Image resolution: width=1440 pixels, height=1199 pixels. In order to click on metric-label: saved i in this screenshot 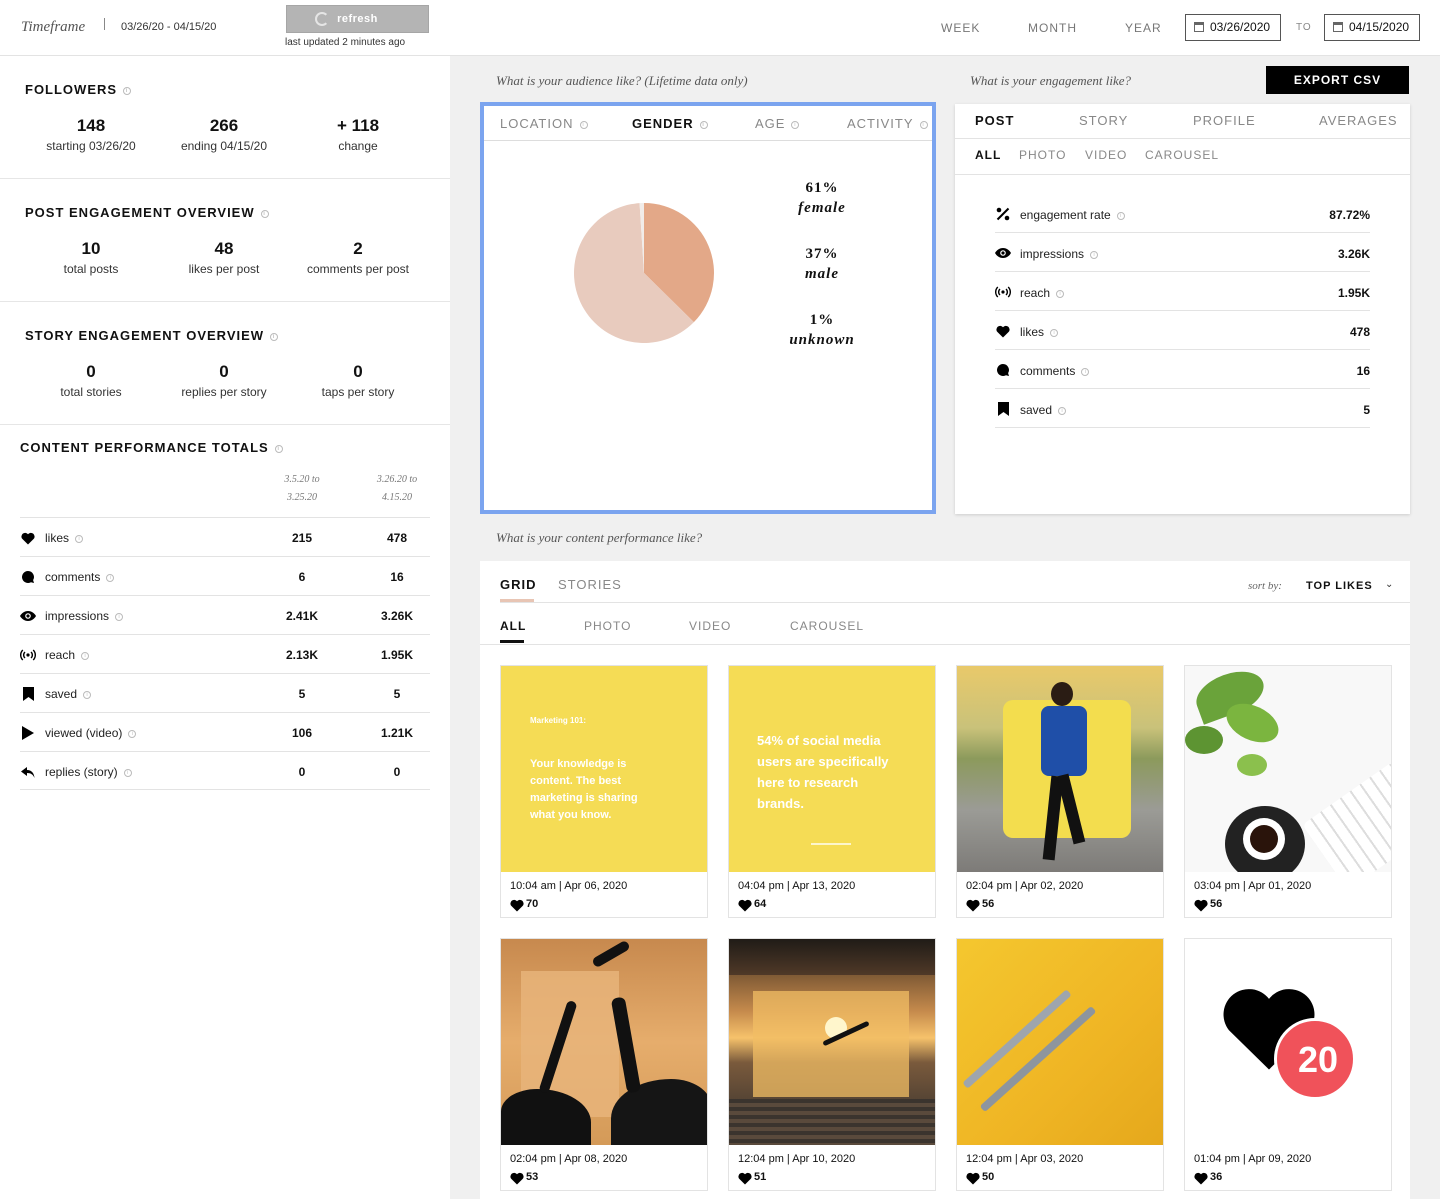, I will do `click(1043, 410)`.